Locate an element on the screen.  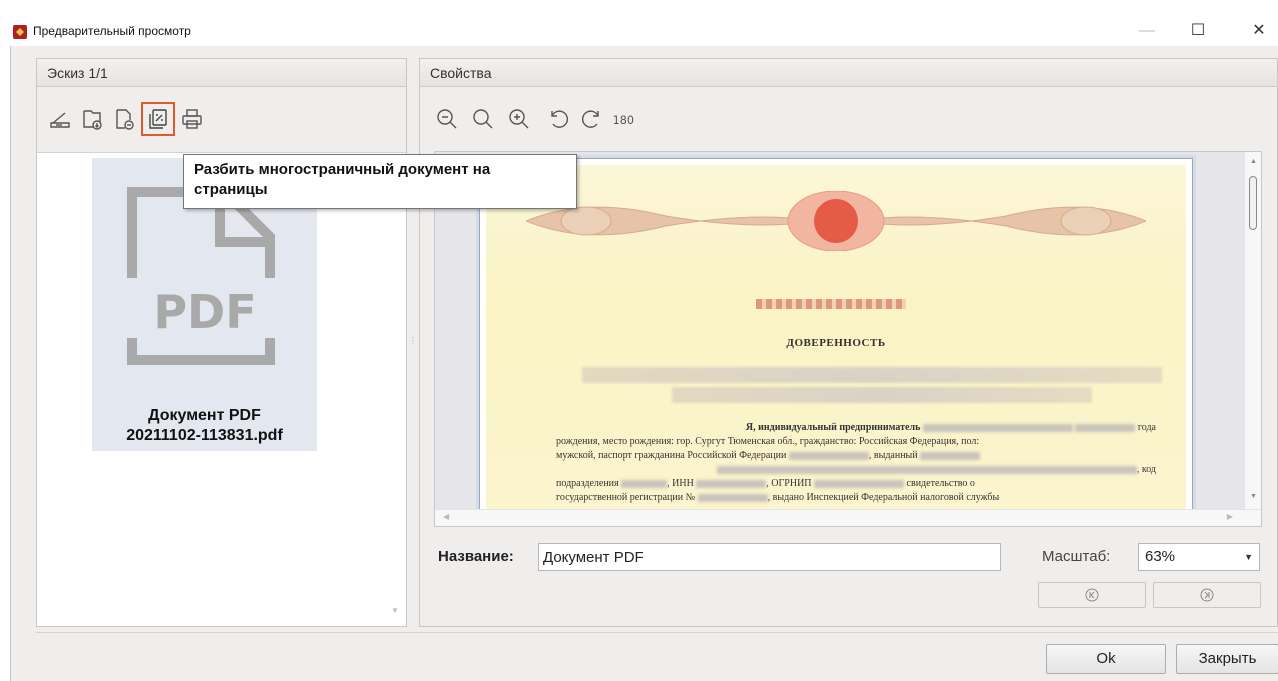
scan-icon is located at coordinates (60, 120).